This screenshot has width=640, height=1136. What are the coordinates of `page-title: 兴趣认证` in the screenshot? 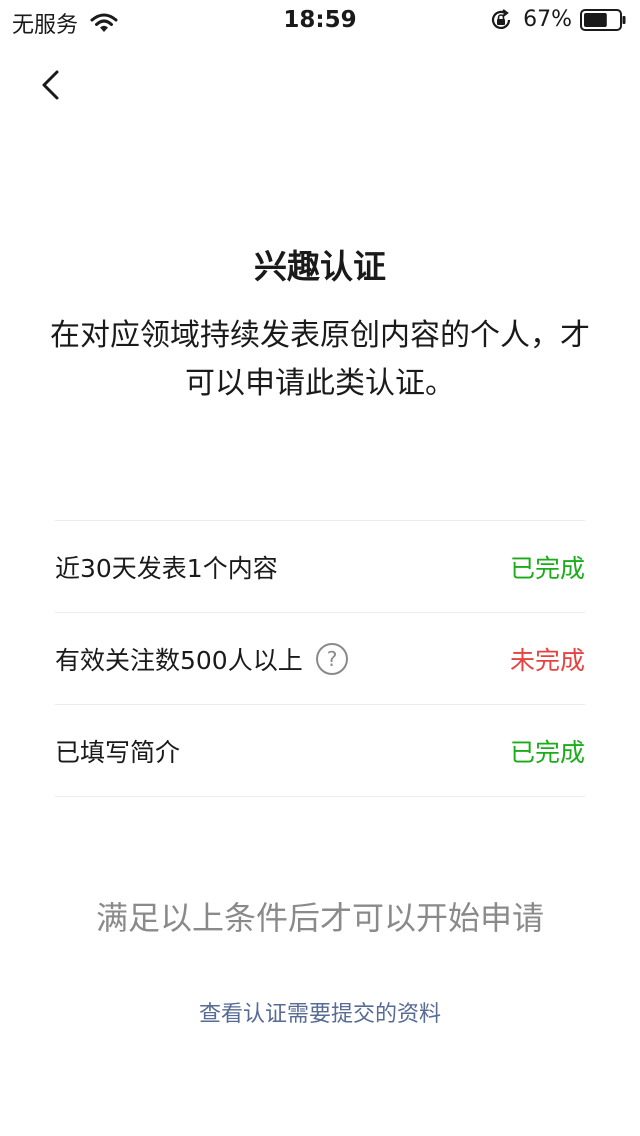 It's located at (320, 266).